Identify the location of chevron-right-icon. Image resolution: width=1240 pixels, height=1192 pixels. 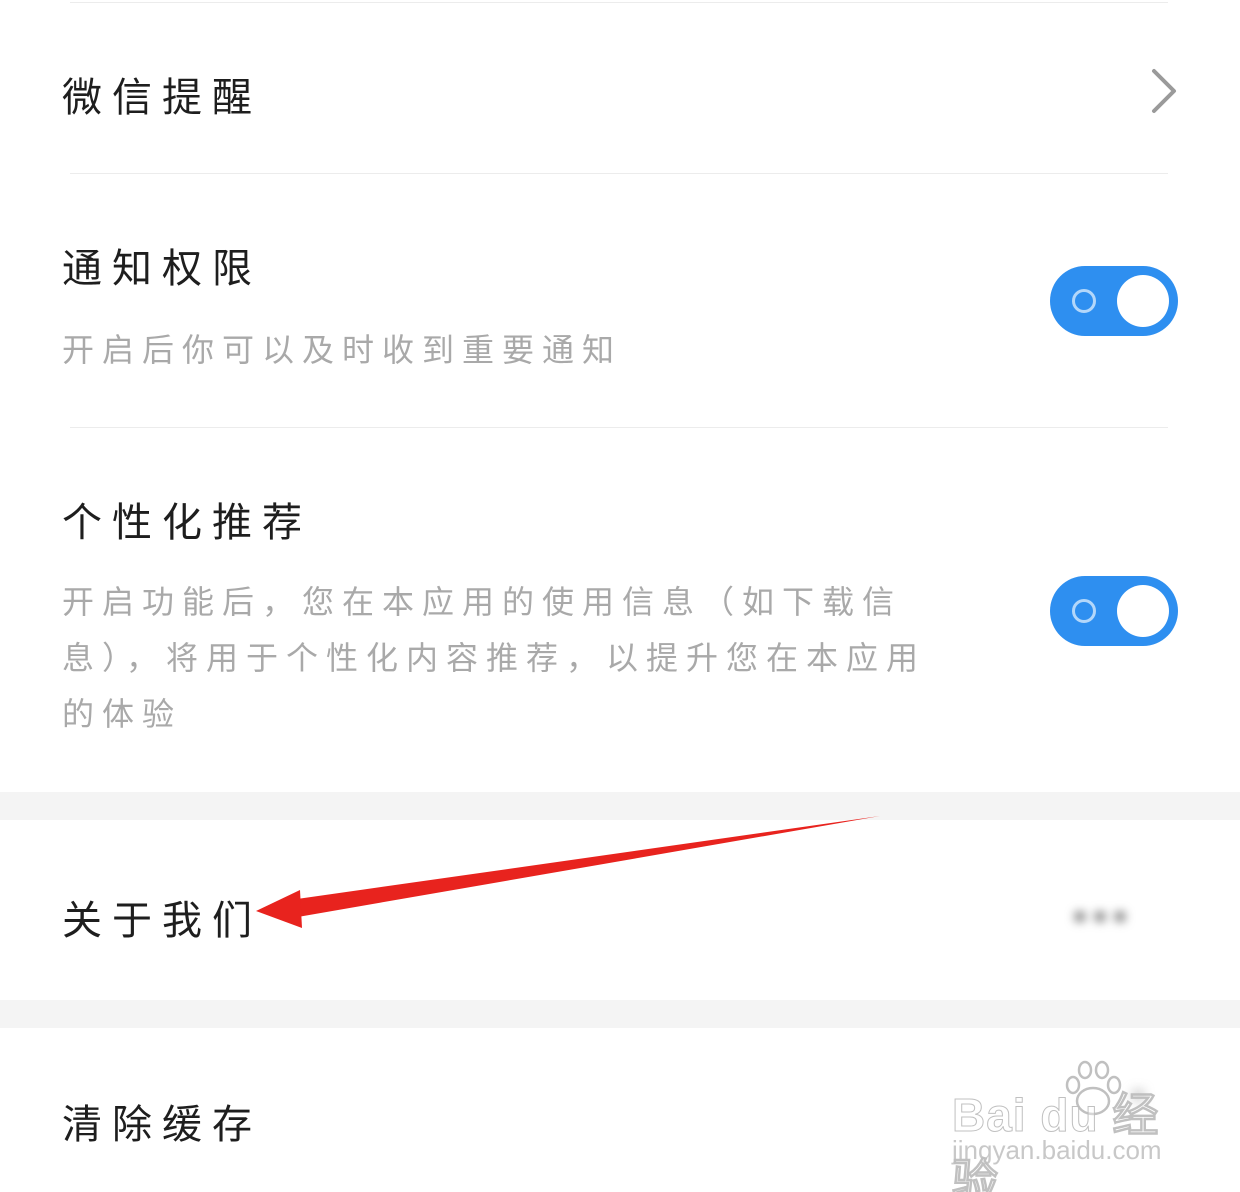
(1164, 91).